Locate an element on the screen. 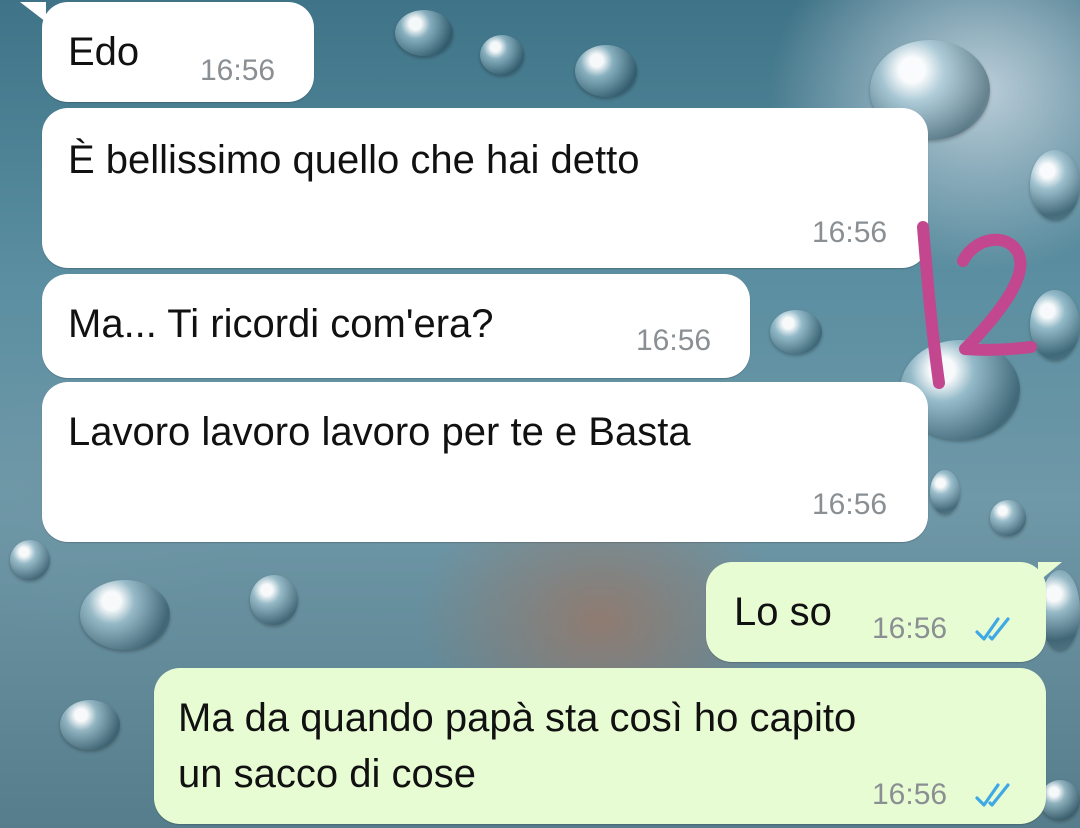 The width and height of the screenshot is (1080, 828). message-bubble-incoming: Ma... Ti ricordi com'era? 16:56 is located at coordinates (396, 326).